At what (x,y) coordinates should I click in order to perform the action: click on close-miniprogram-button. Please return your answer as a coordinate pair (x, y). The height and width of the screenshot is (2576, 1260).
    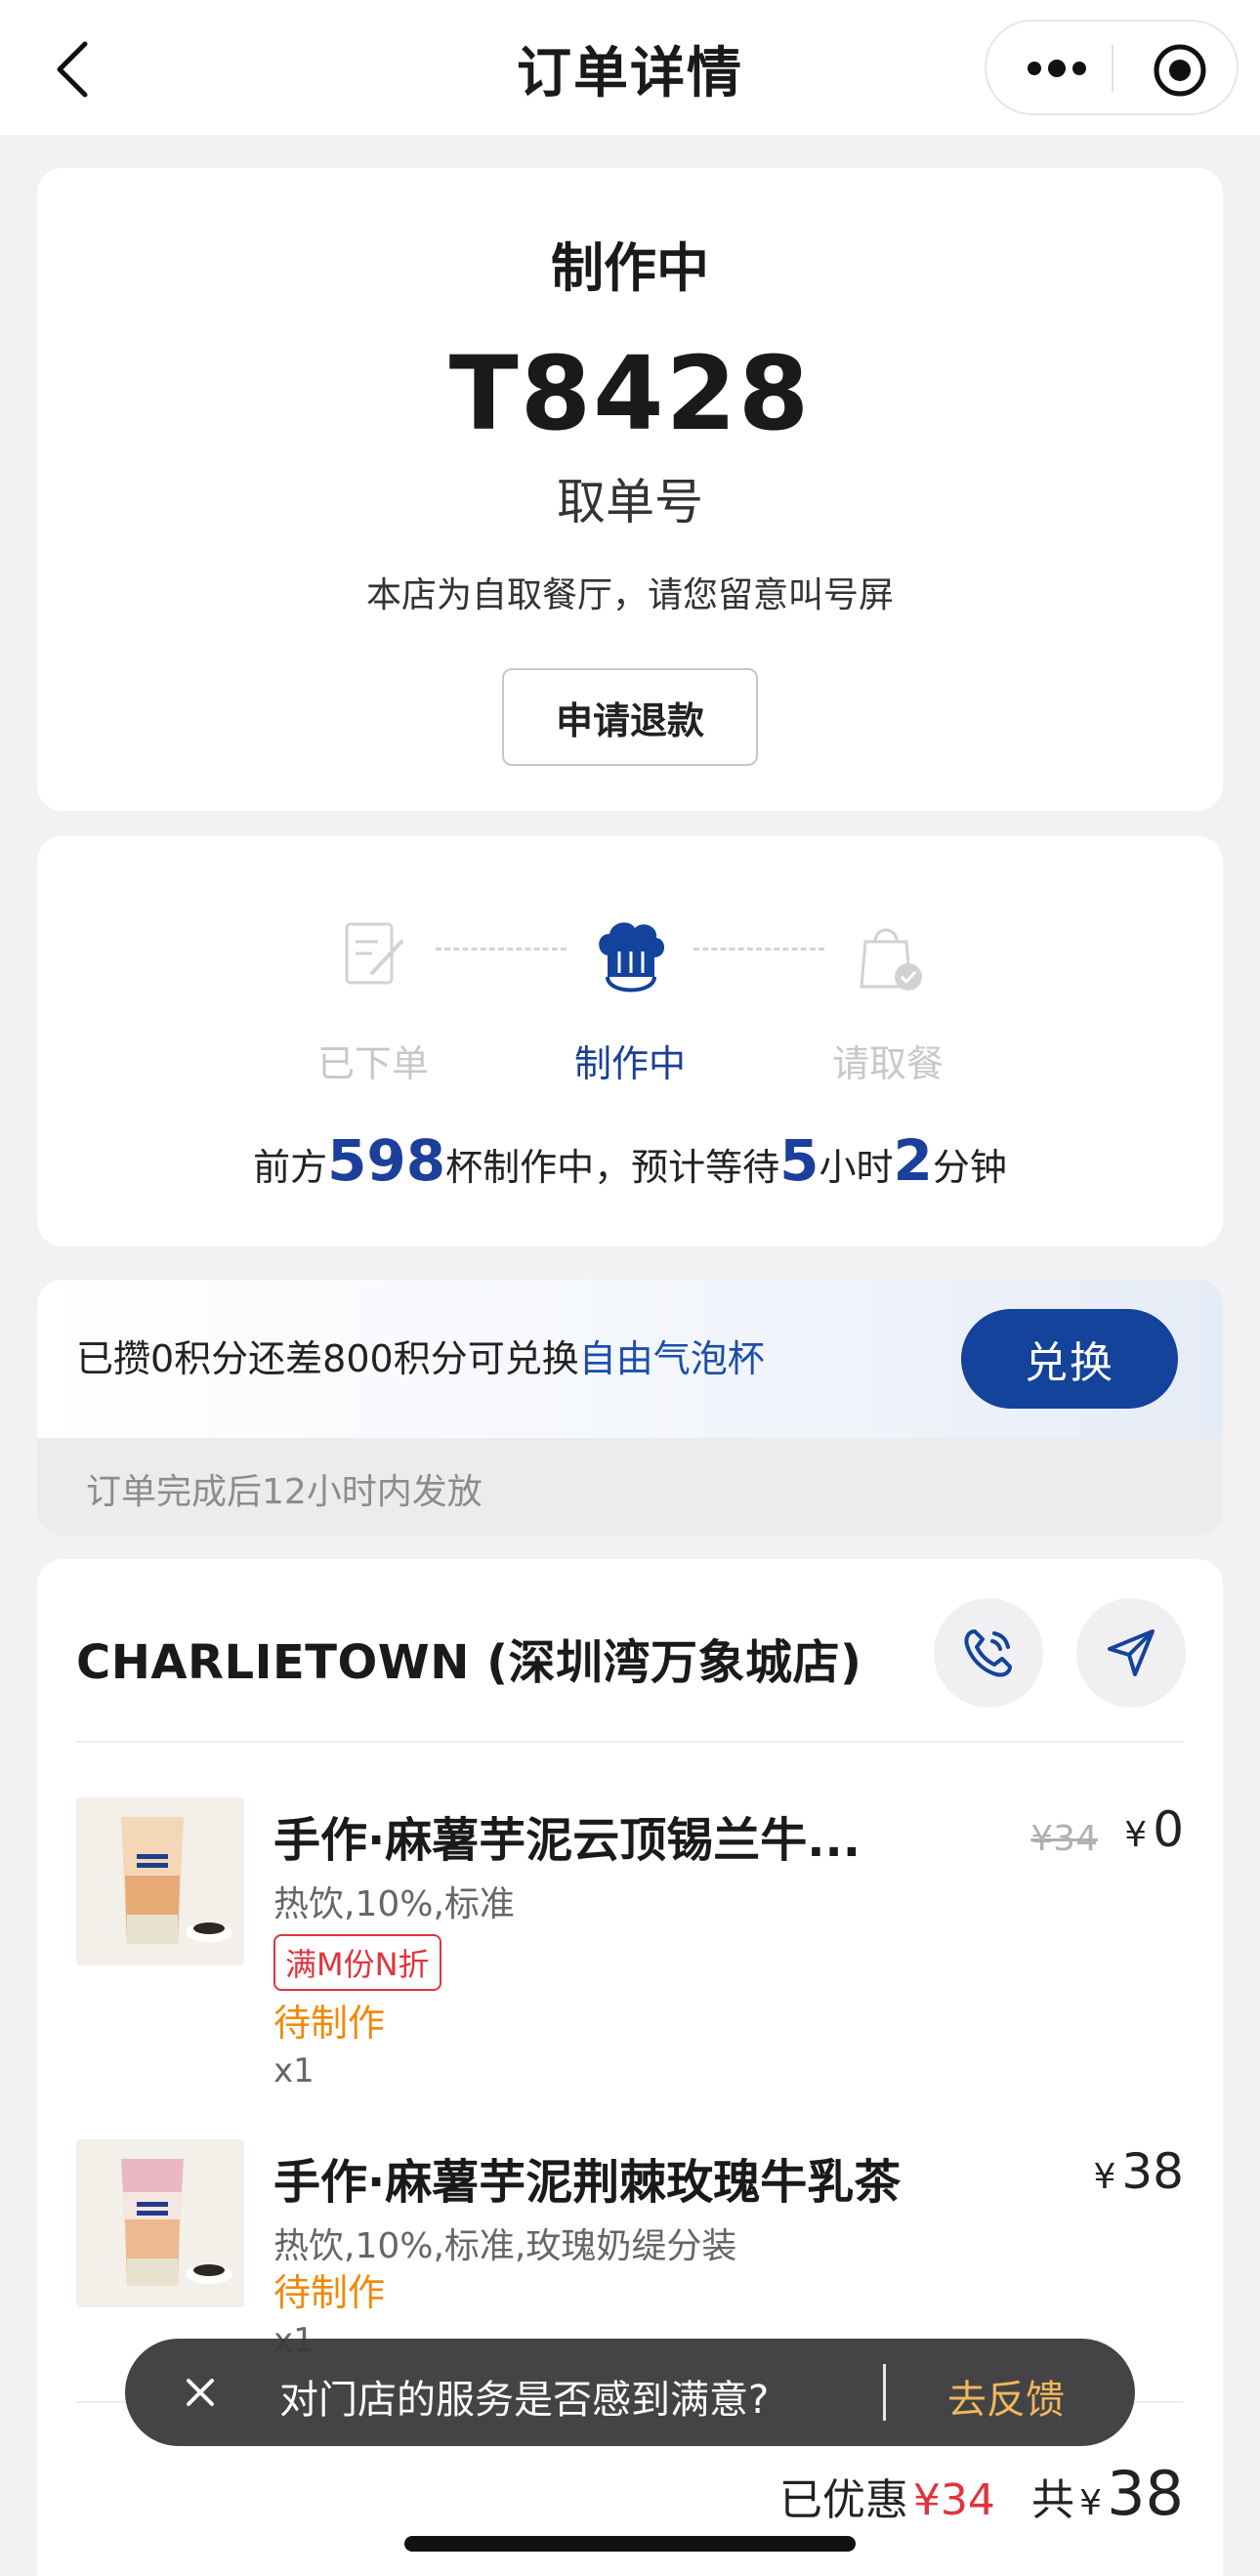
    Looking at the image, I should click on (1180, 70).